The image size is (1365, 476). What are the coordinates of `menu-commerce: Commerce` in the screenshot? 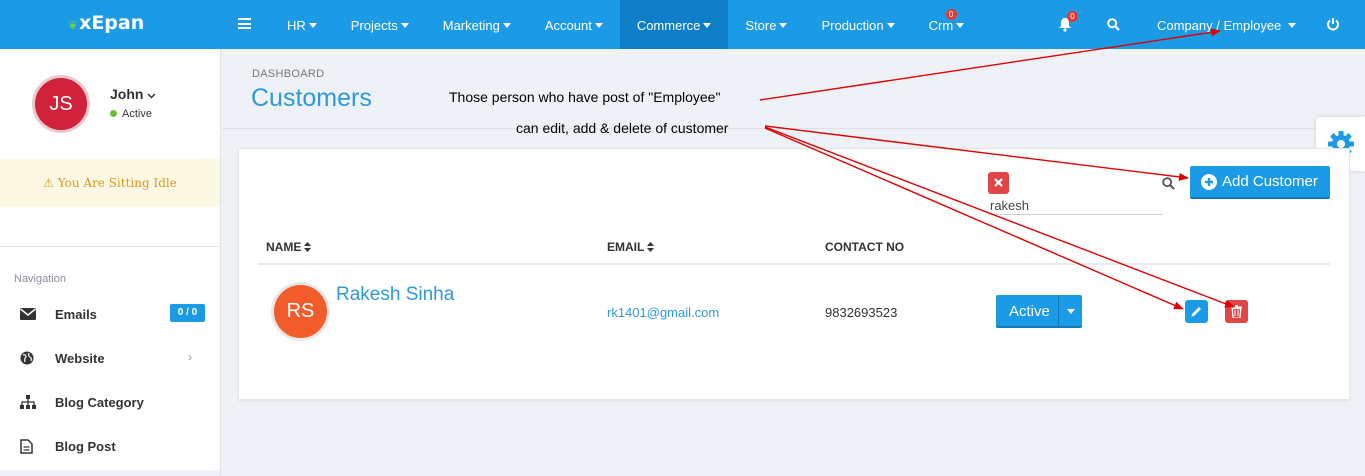 It's located at (674, 24).